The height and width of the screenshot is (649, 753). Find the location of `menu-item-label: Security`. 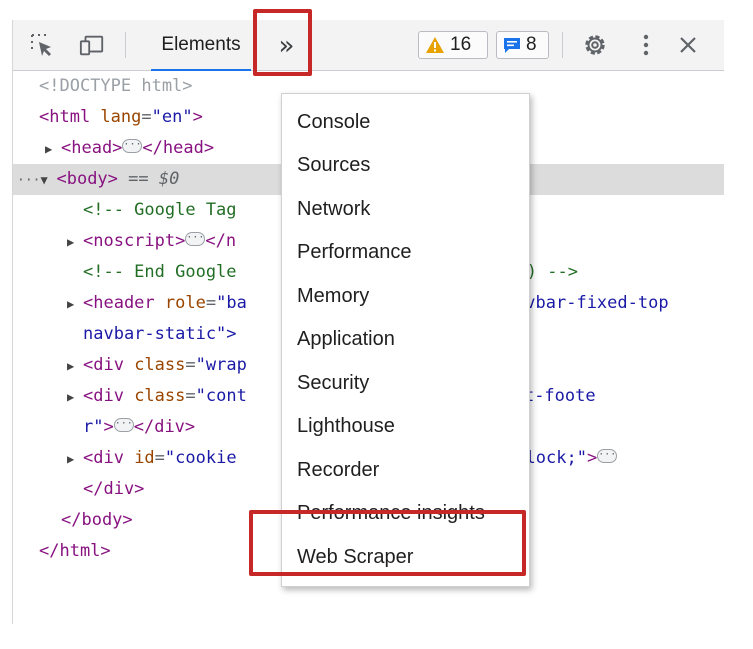

menu-item-label: Security is located at coordinates (333, 383).